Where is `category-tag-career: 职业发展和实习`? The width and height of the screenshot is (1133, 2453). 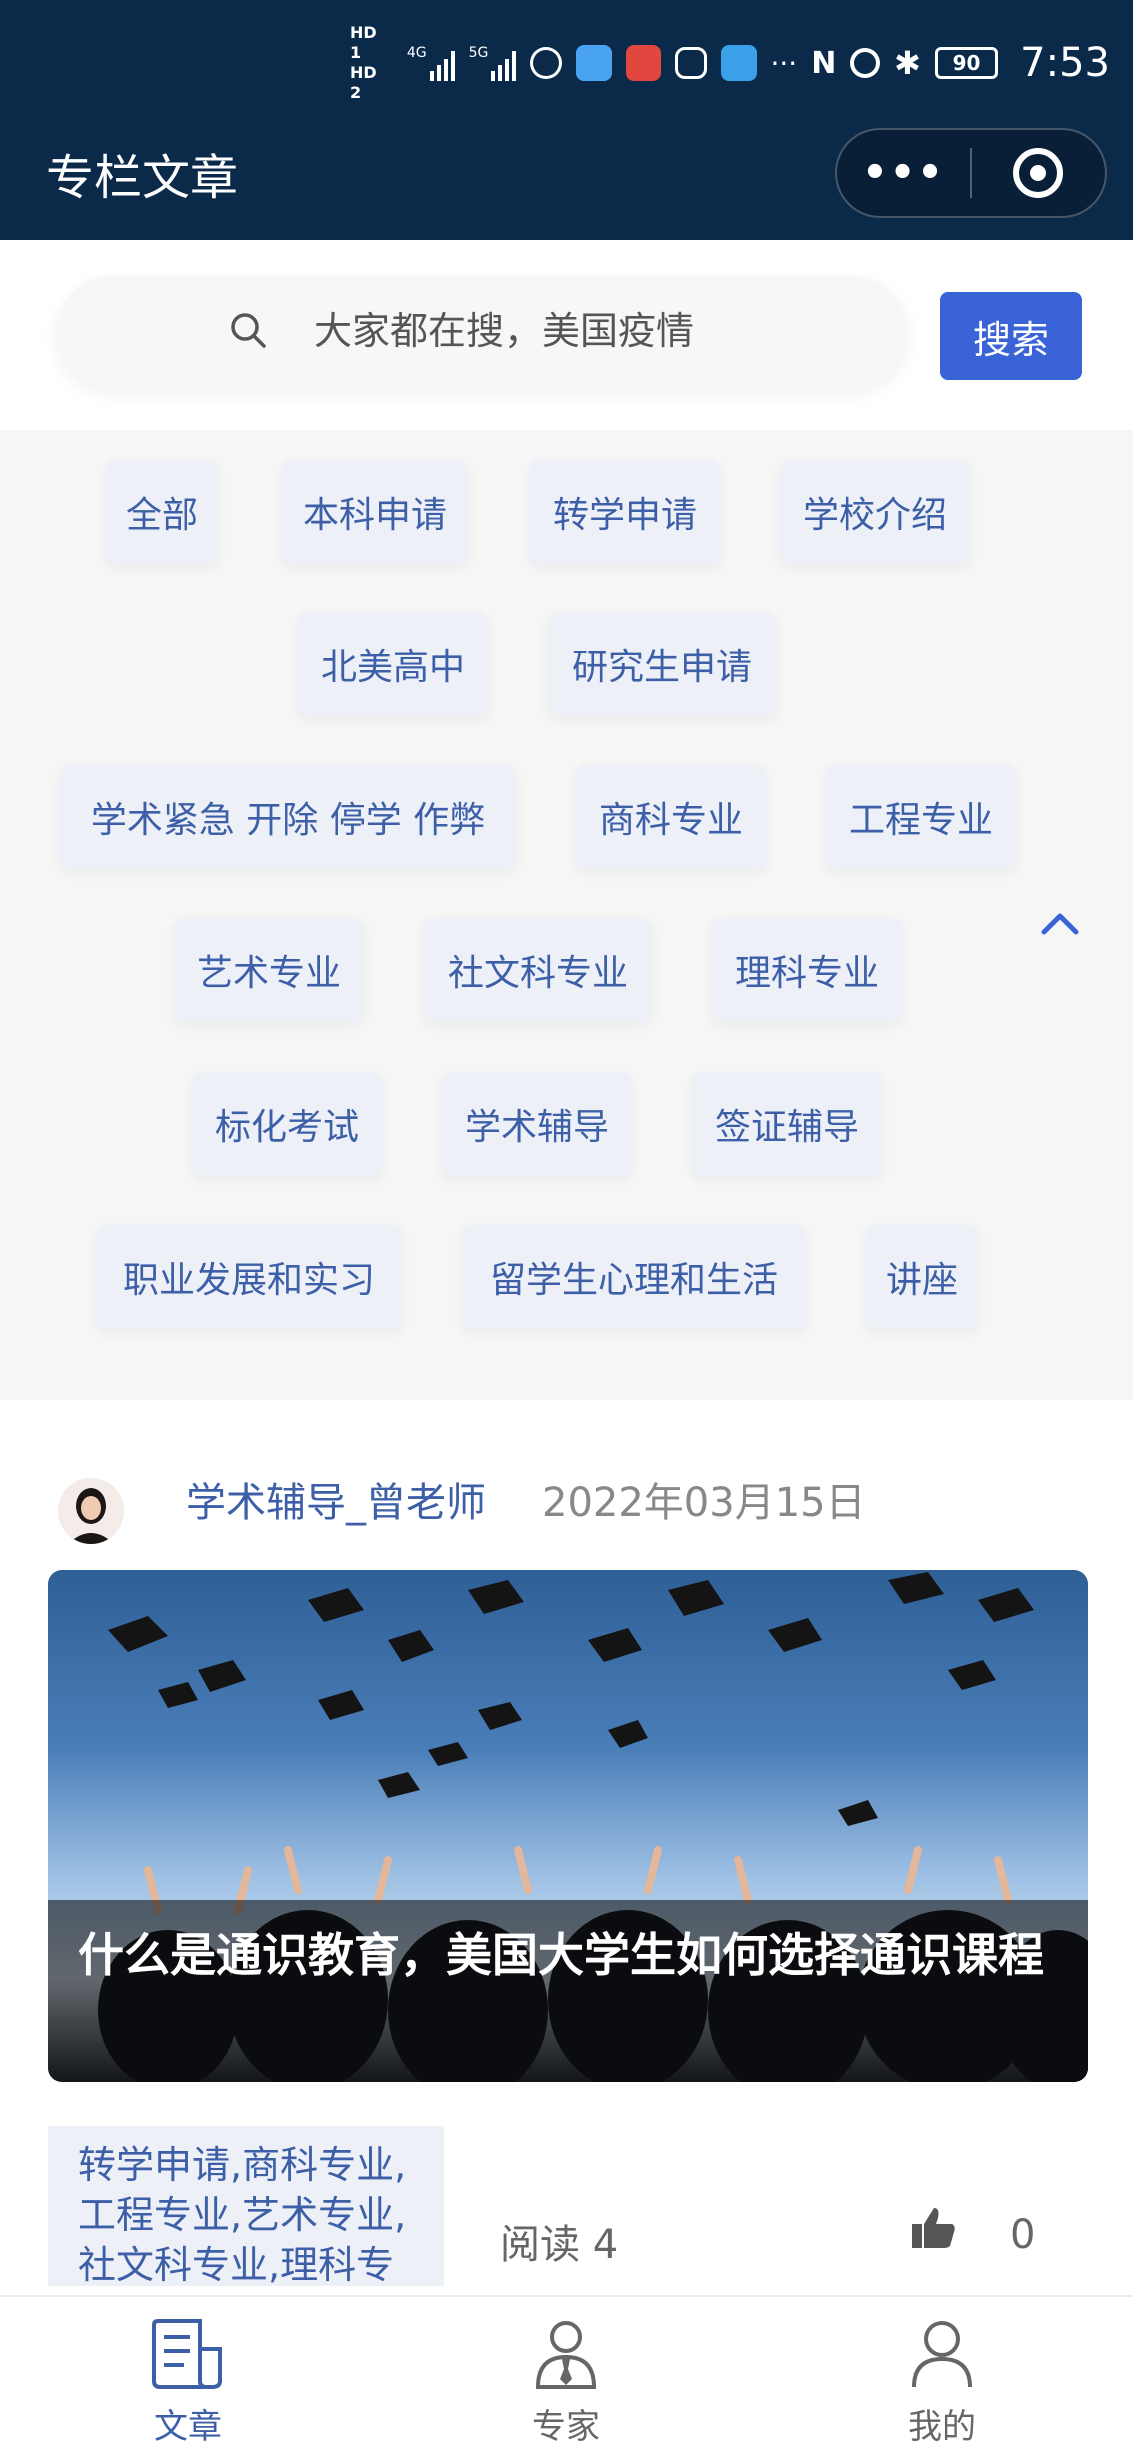
category-tag-career: 职业发展和实习 is located at coordinates (249, 1277).